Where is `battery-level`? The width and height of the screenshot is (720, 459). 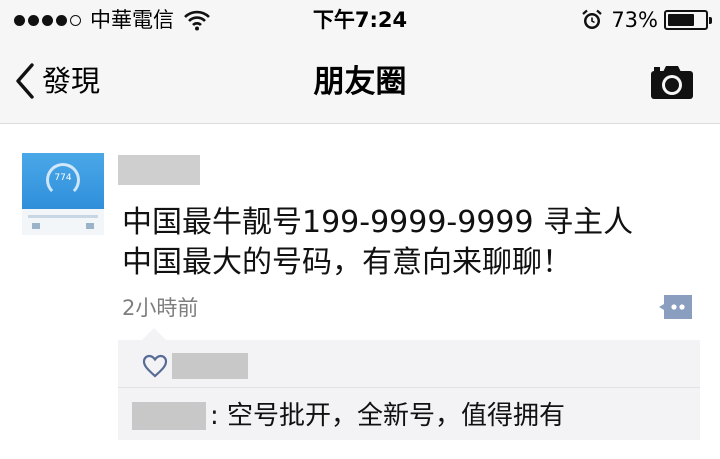
battery-level is located at coordinates (681, 20).